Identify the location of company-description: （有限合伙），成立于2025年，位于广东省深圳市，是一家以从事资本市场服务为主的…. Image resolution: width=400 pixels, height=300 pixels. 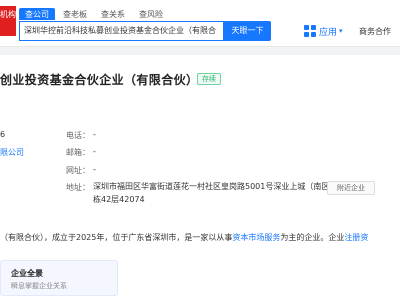
(184, 237).